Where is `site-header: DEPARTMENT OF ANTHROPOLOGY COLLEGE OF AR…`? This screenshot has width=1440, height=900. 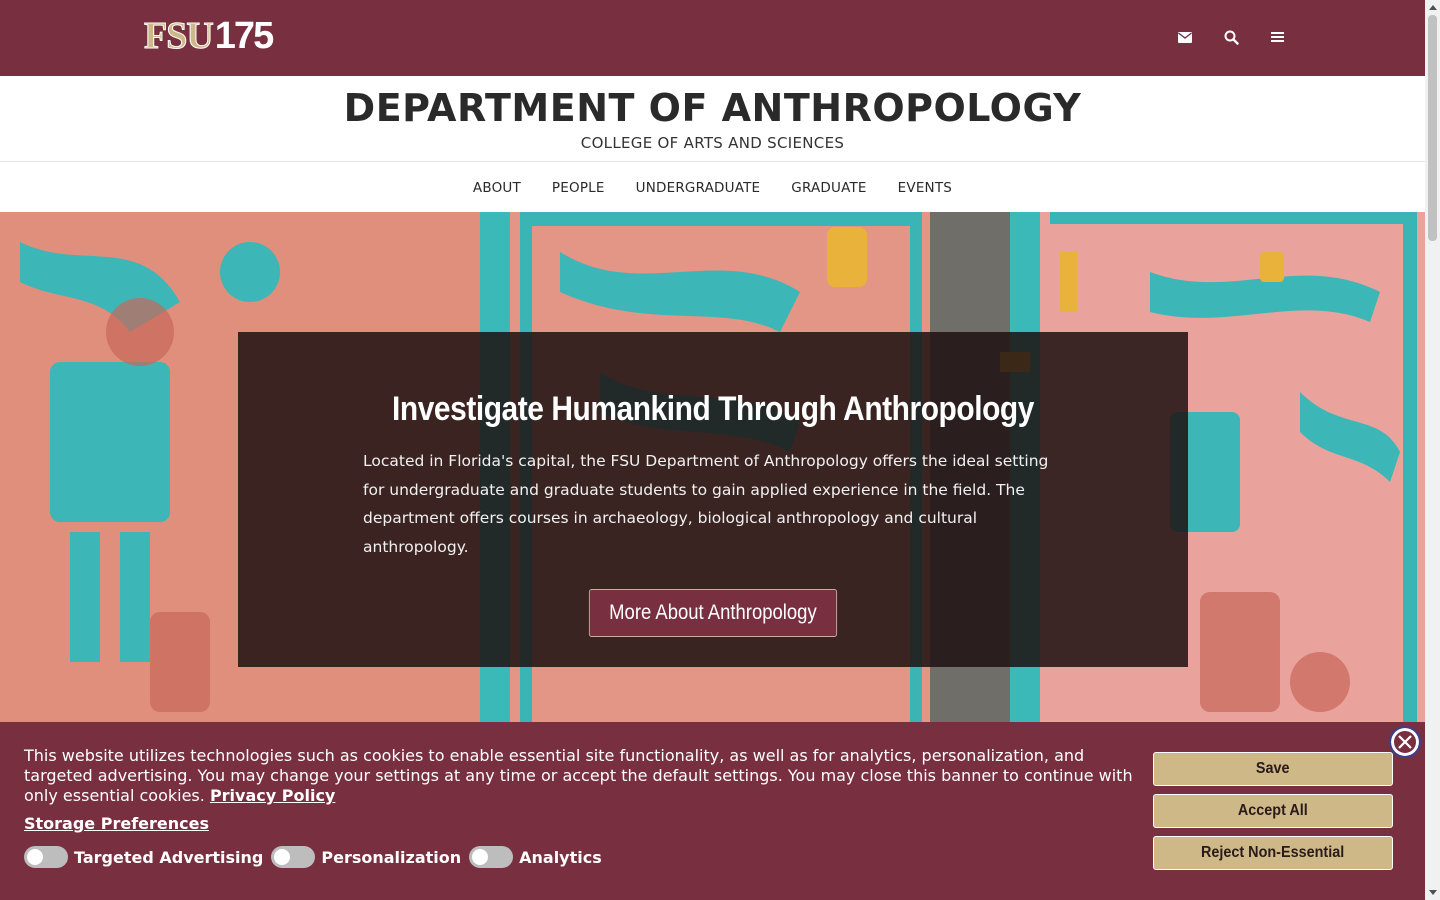
site-header: DEPARTMENT OF ANTHROPOLOGY COLLEGE OF AR… is located at coordinates (712, 119).